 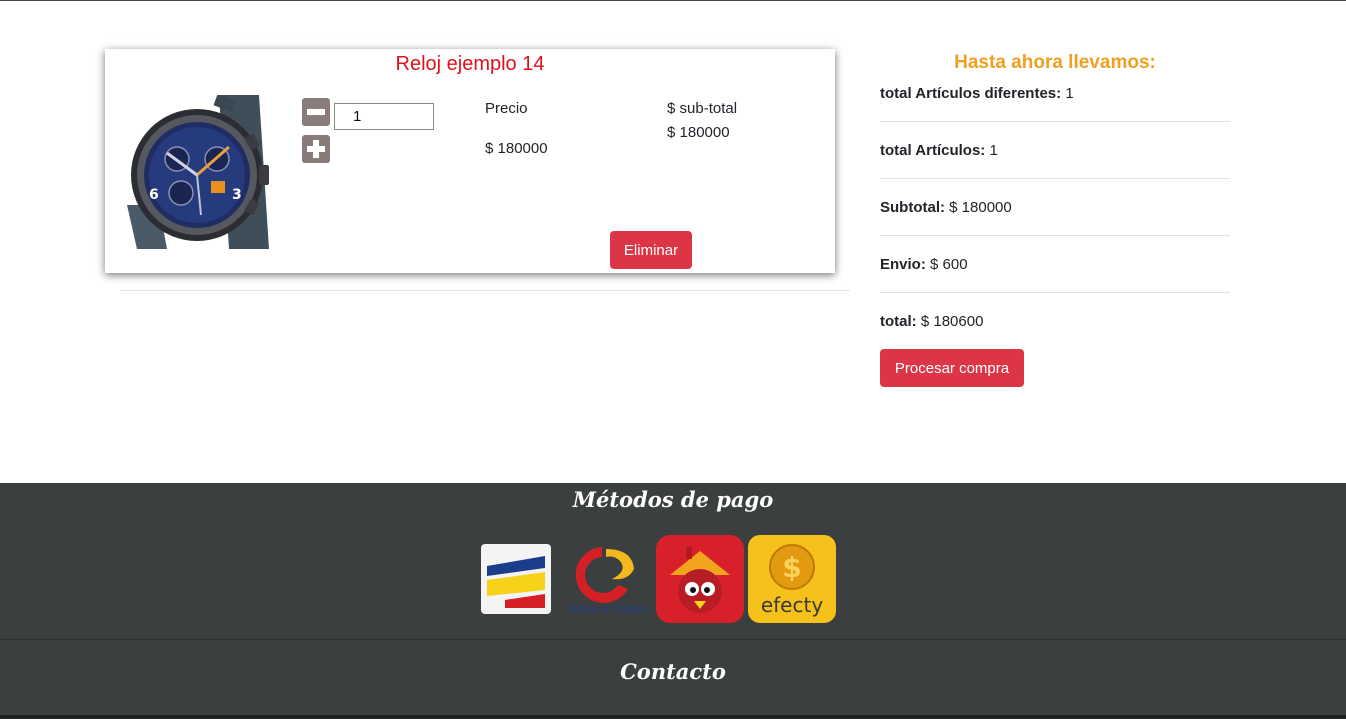 I want to click on summary-row-different-items: total Artículos diferentes: 1, so click(x=977, y=93).